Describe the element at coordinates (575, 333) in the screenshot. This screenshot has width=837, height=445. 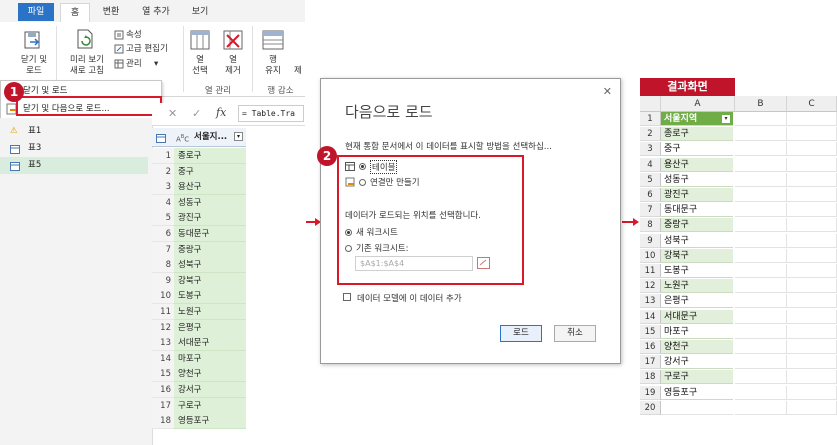
I see `cancel-button: 취소` at that location.